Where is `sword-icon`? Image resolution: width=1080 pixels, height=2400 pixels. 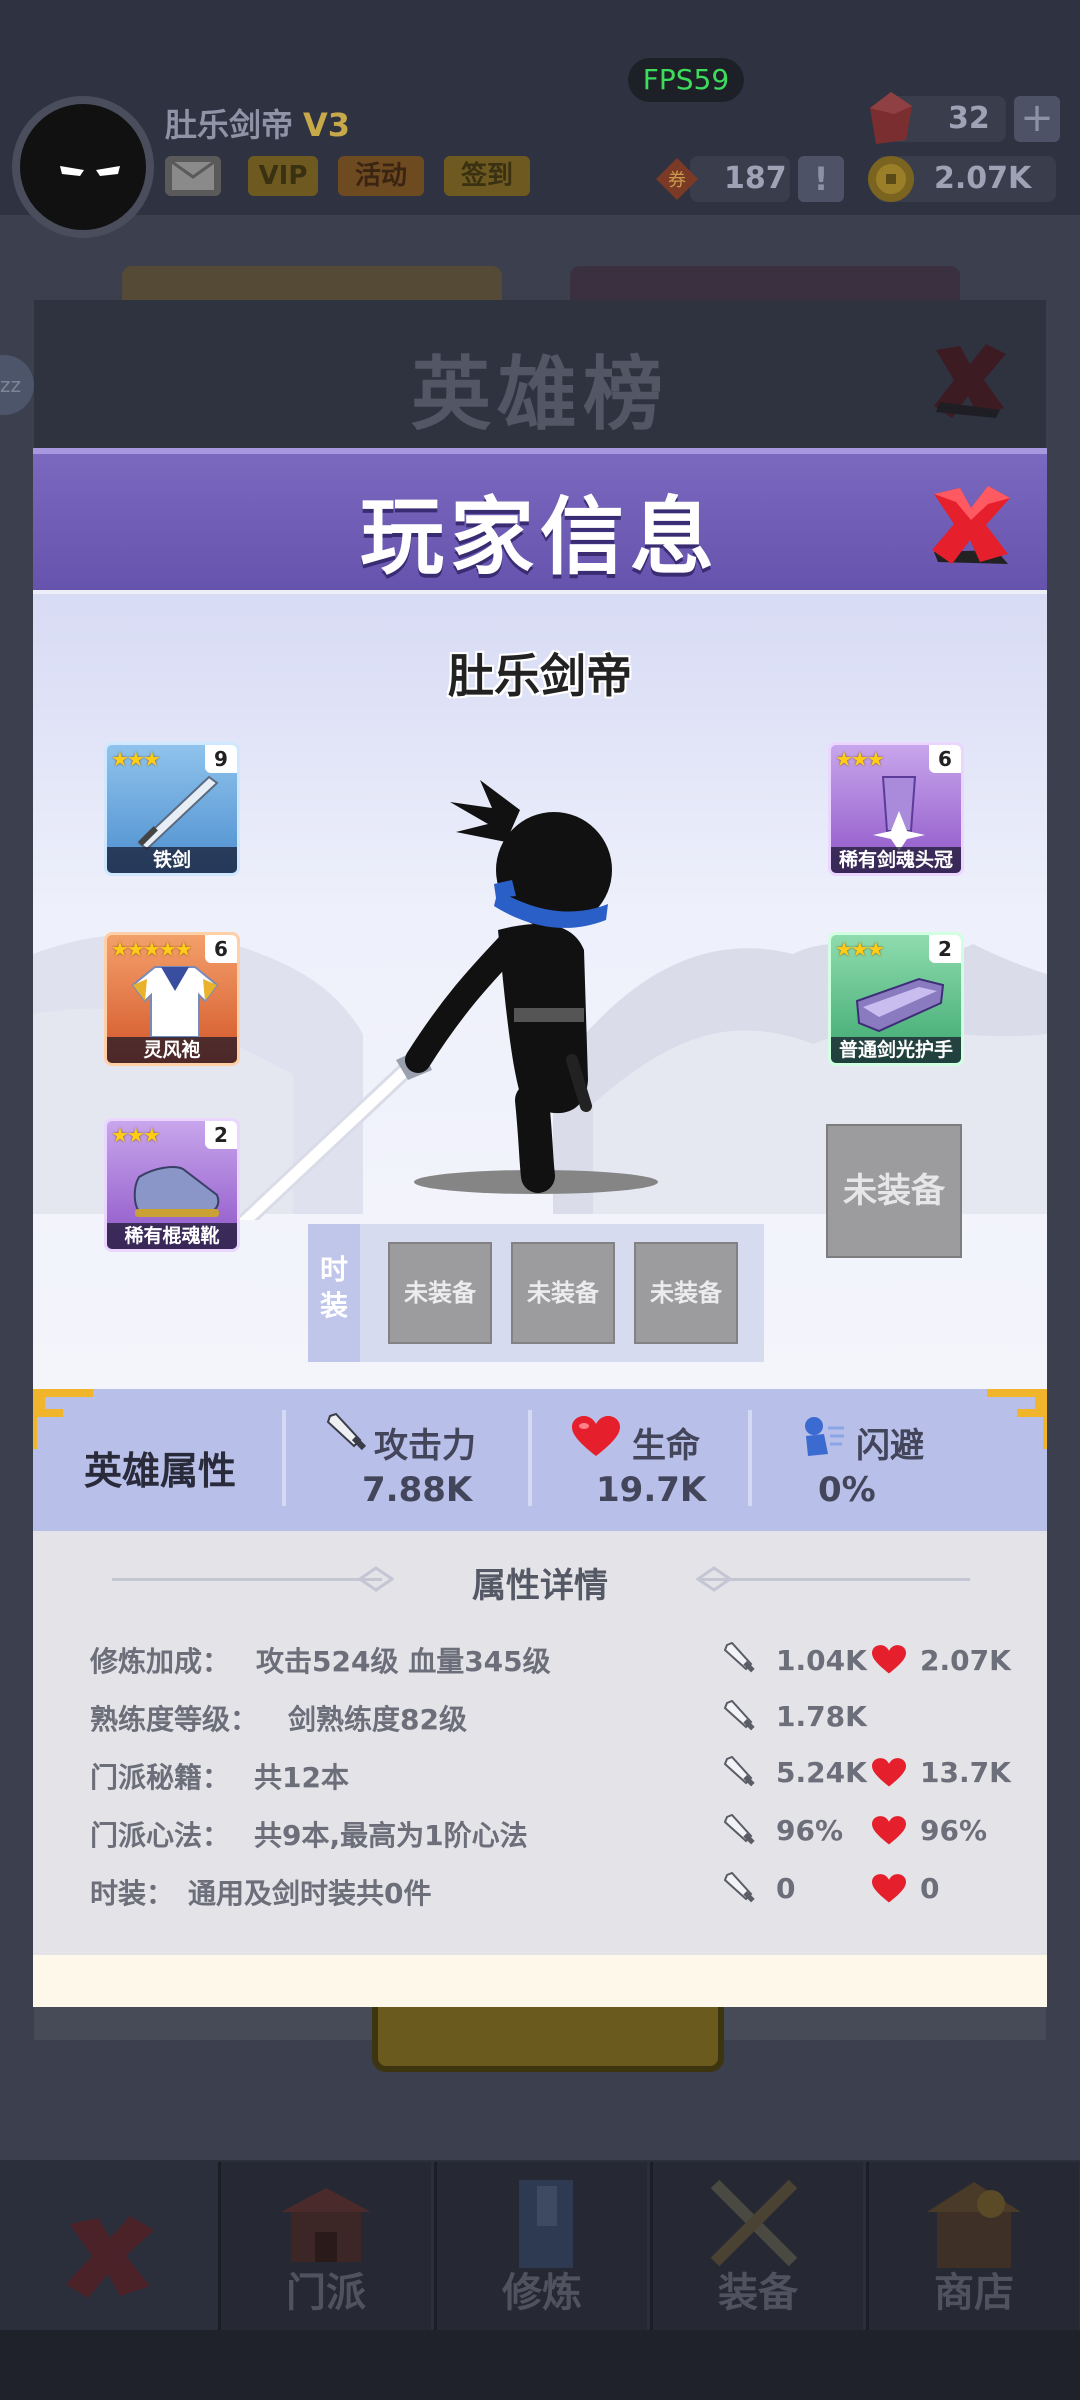 sword-icon is located at coordinates (178, 813).